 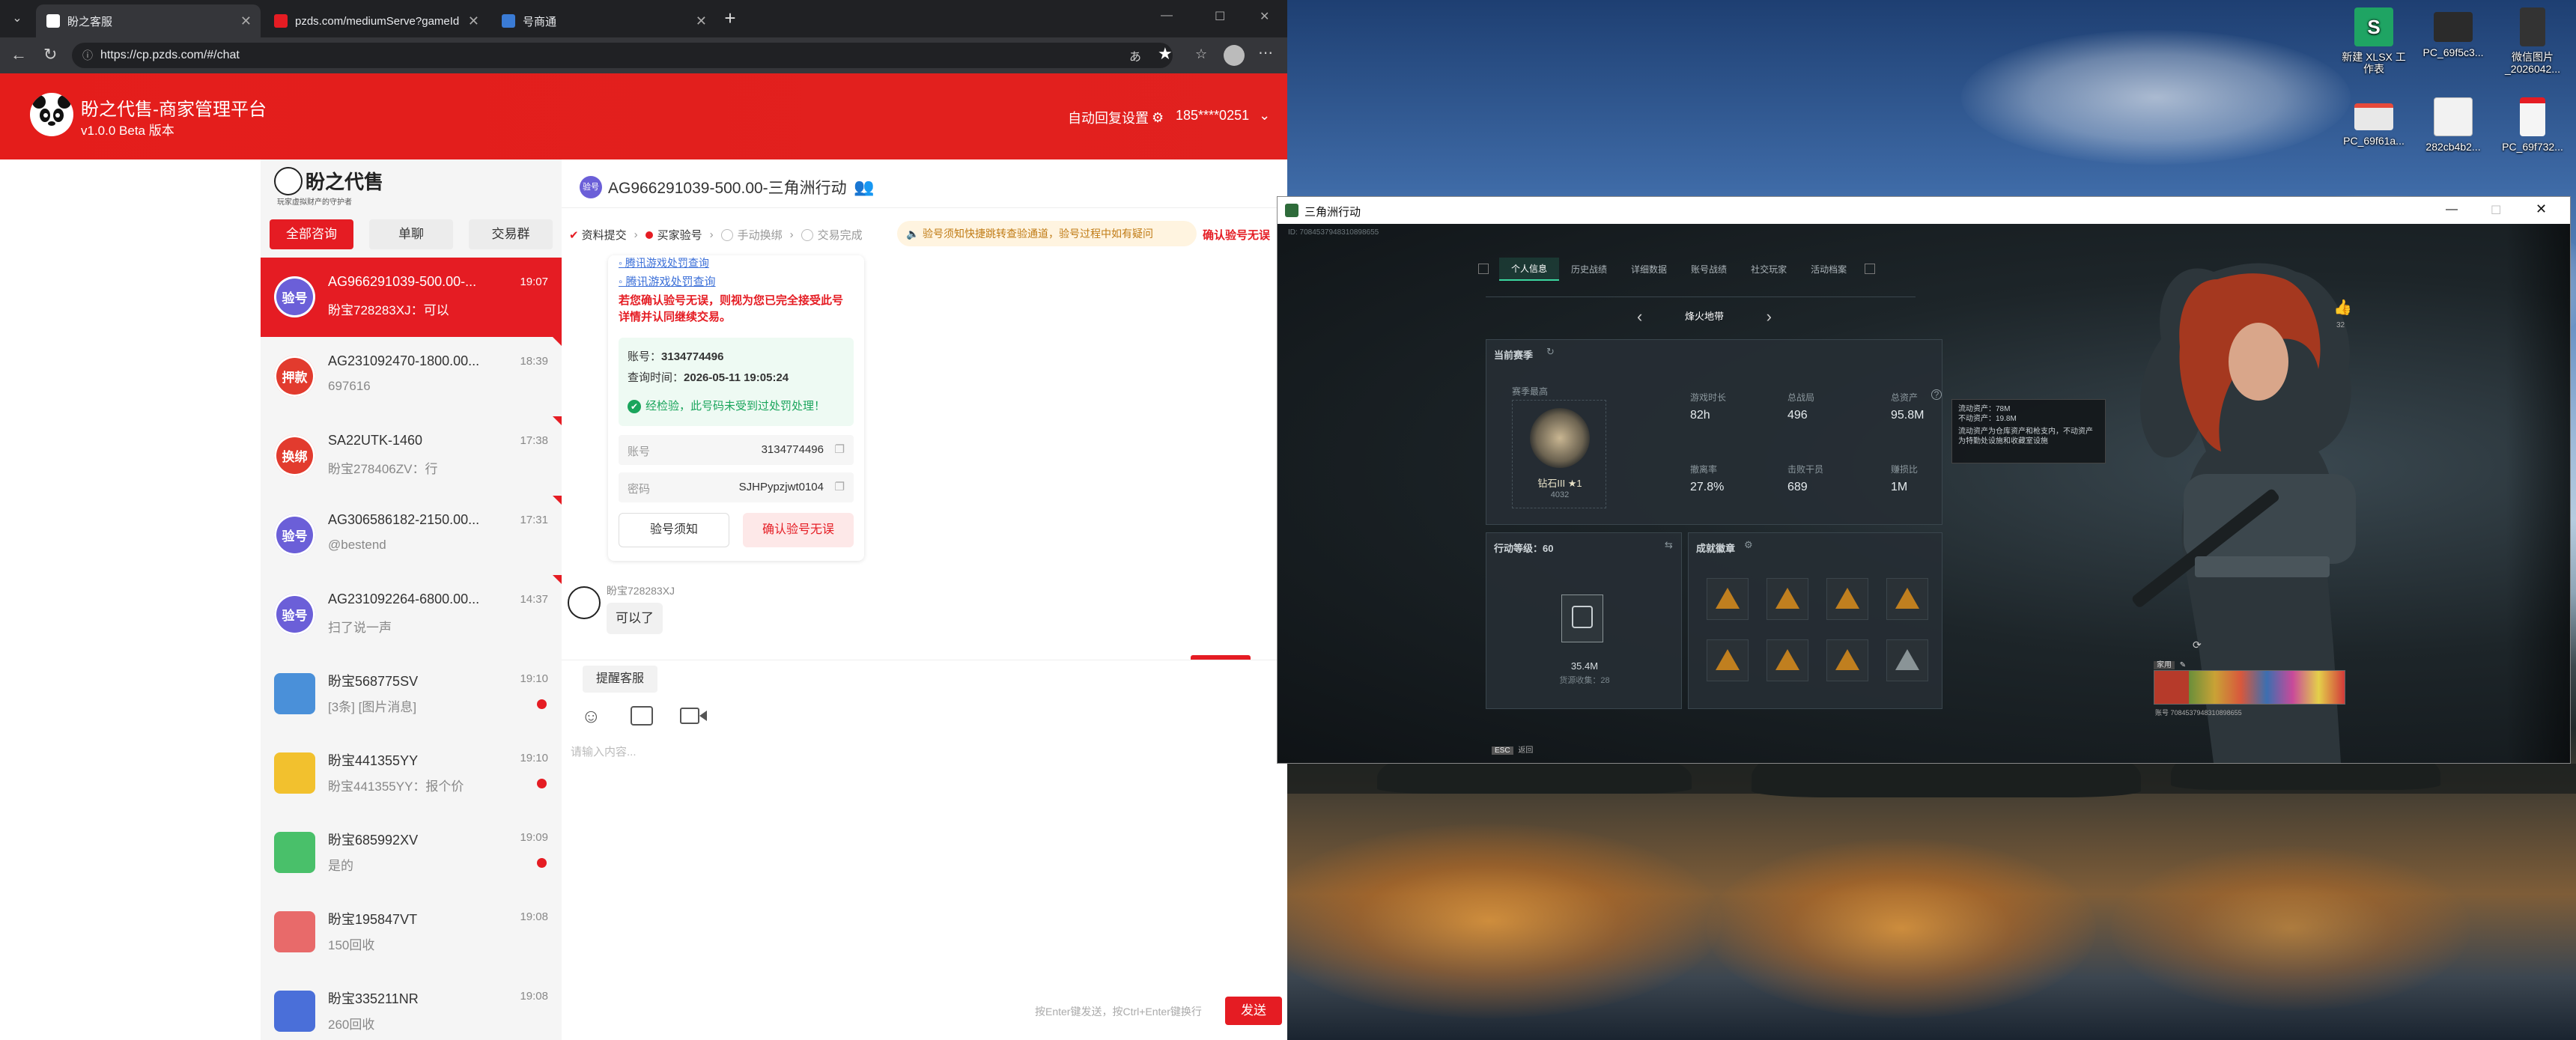 I want to click on close-window-button: ✕, so click(x=1264, y=16).